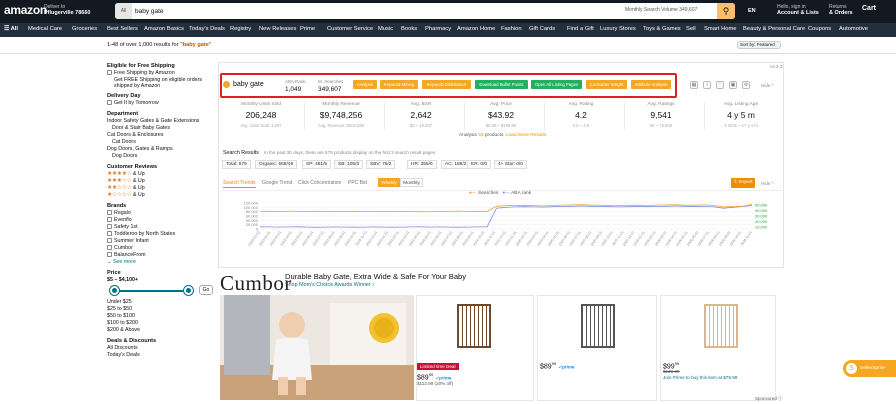  I want to click on attribute-analysis-button: Attribute Analysis, so click(651, 84).